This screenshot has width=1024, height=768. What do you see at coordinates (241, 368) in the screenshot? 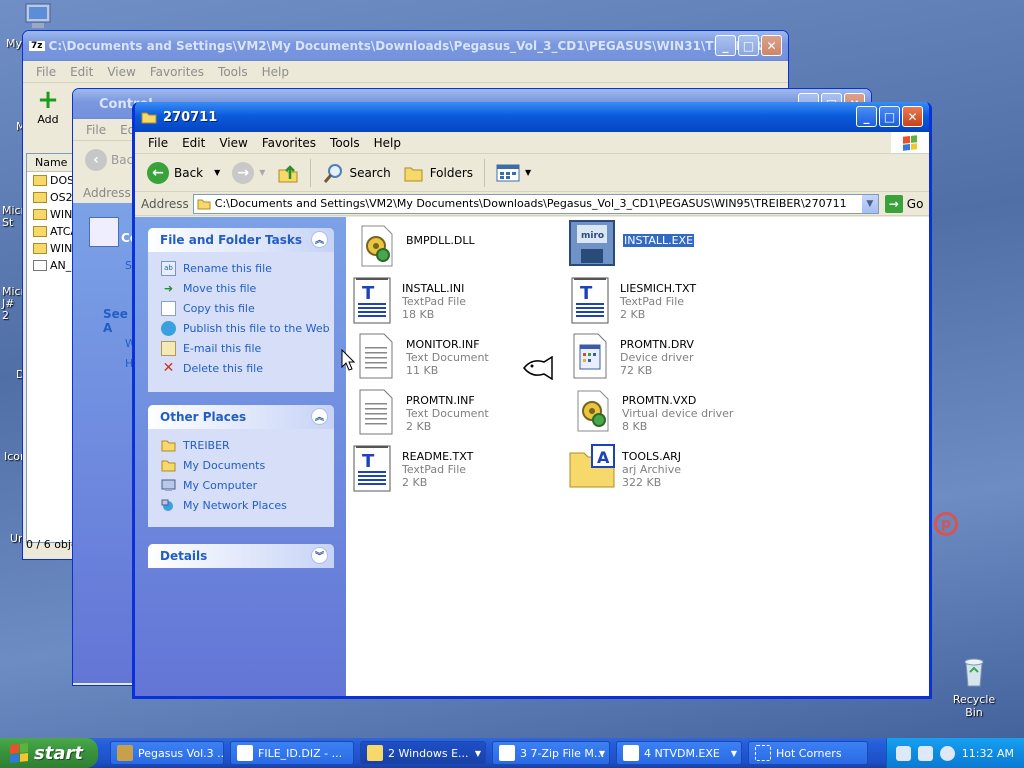
I see `task-delete-file: ✕ Delete this file` at bounding box center [241, 368].